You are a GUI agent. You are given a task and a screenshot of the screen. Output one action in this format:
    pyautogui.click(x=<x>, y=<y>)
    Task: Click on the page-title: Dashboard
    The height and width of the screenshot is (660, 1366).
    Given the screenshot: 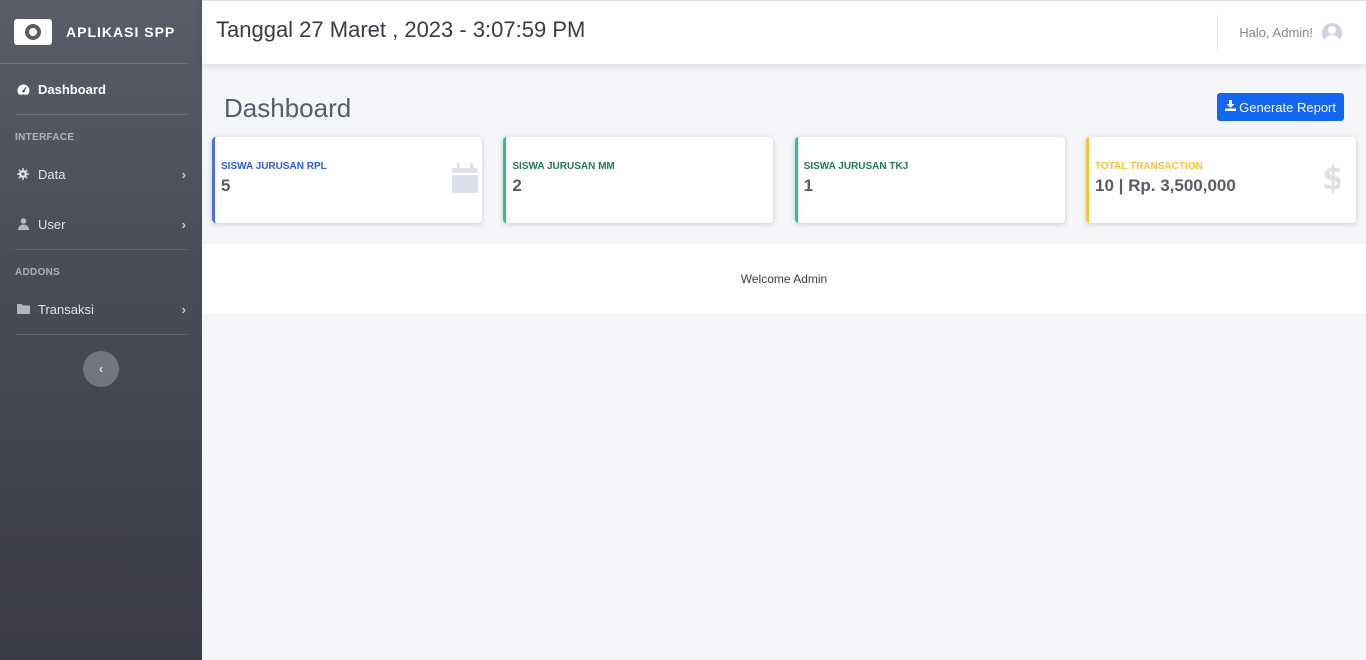 What is the action you would take?
    pyautogui.click(x=288, y=107)
    